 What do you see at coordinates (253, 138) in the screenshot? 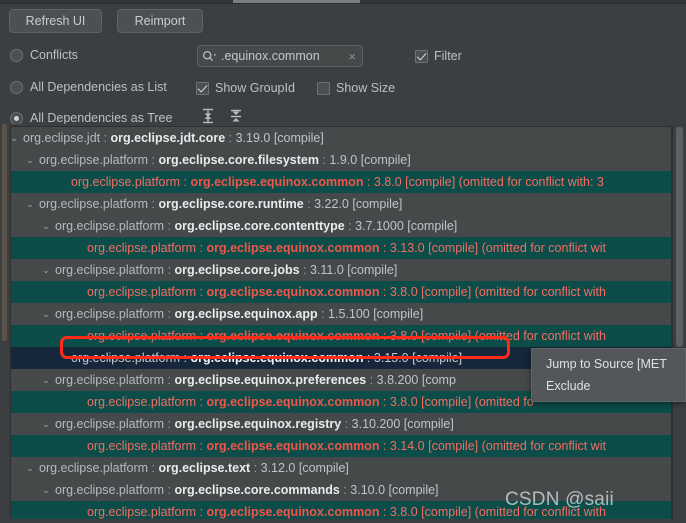
I see `dependency-version: 3.19.0` at bounding box center [253, 138].